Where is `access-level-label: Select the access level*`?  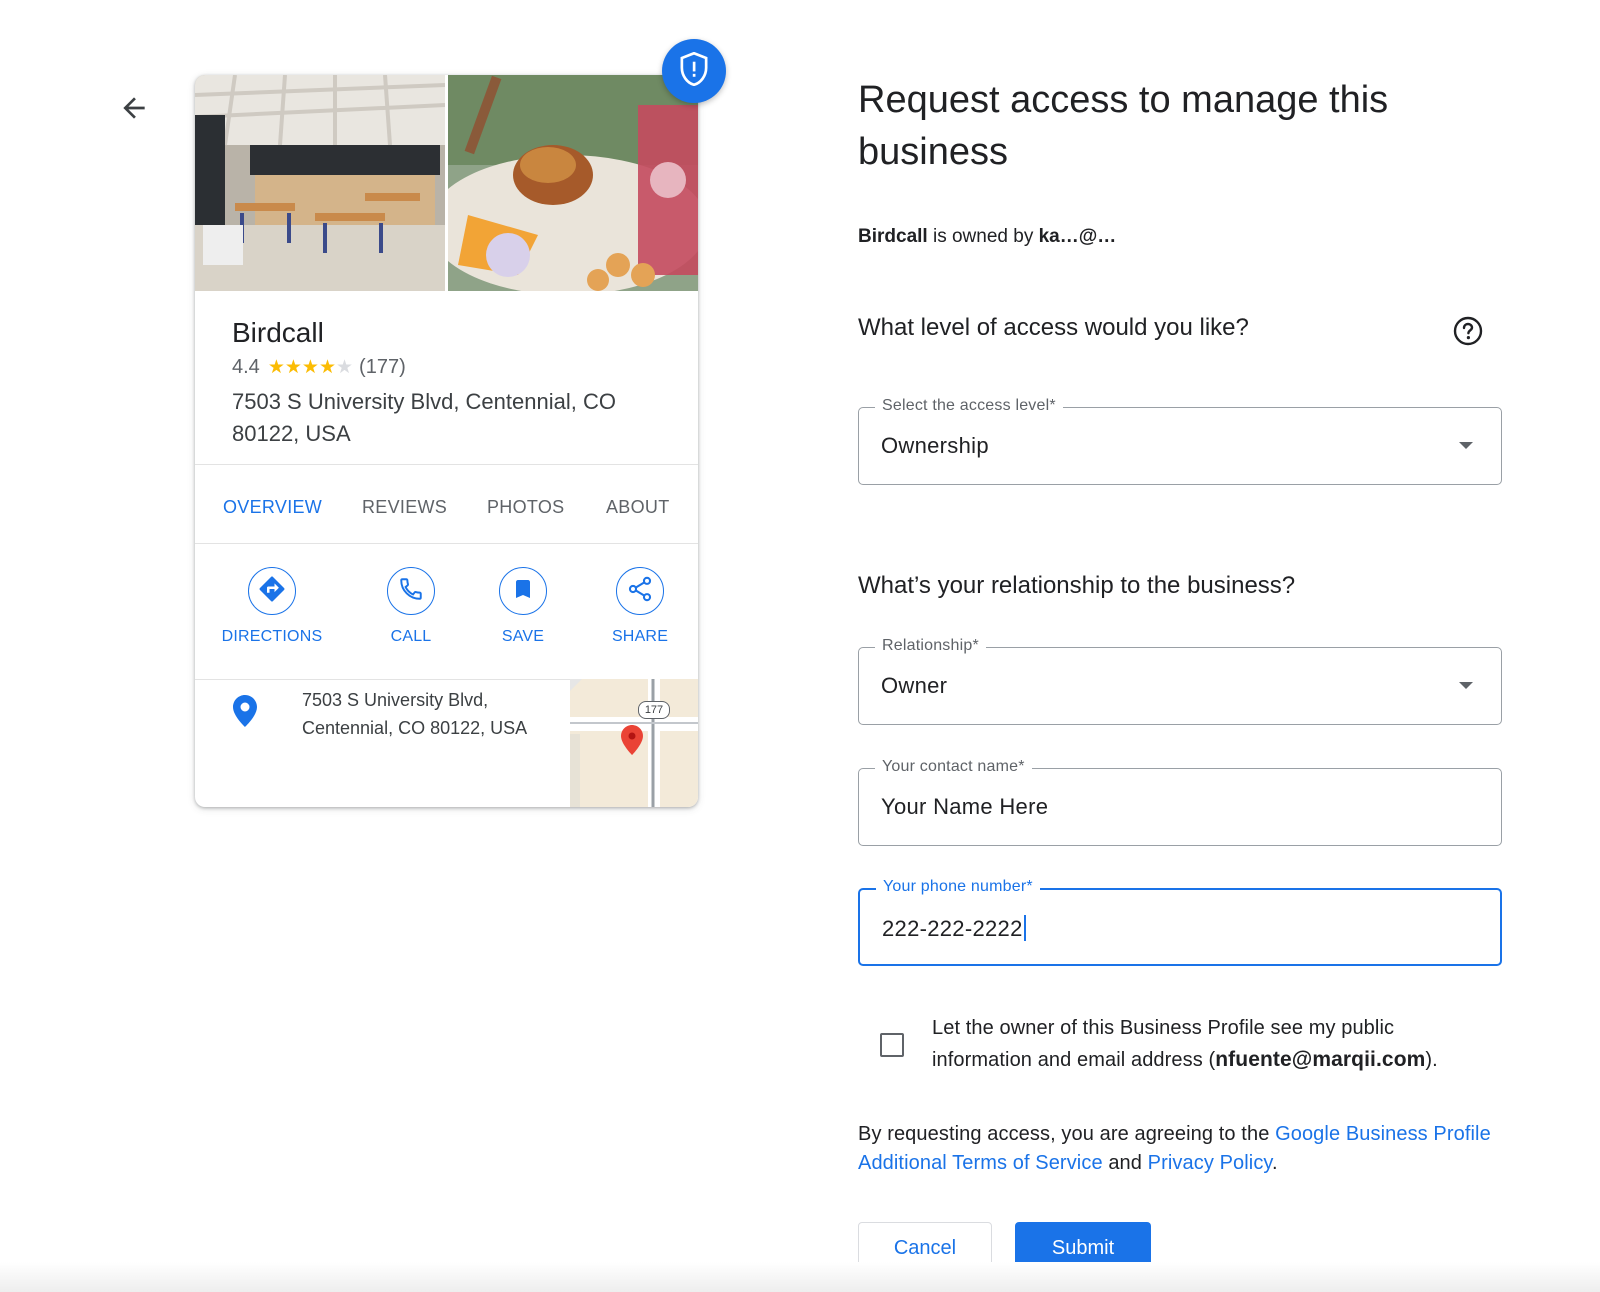
access-level-label: Select the access level* is located at coordinates (969, 406).